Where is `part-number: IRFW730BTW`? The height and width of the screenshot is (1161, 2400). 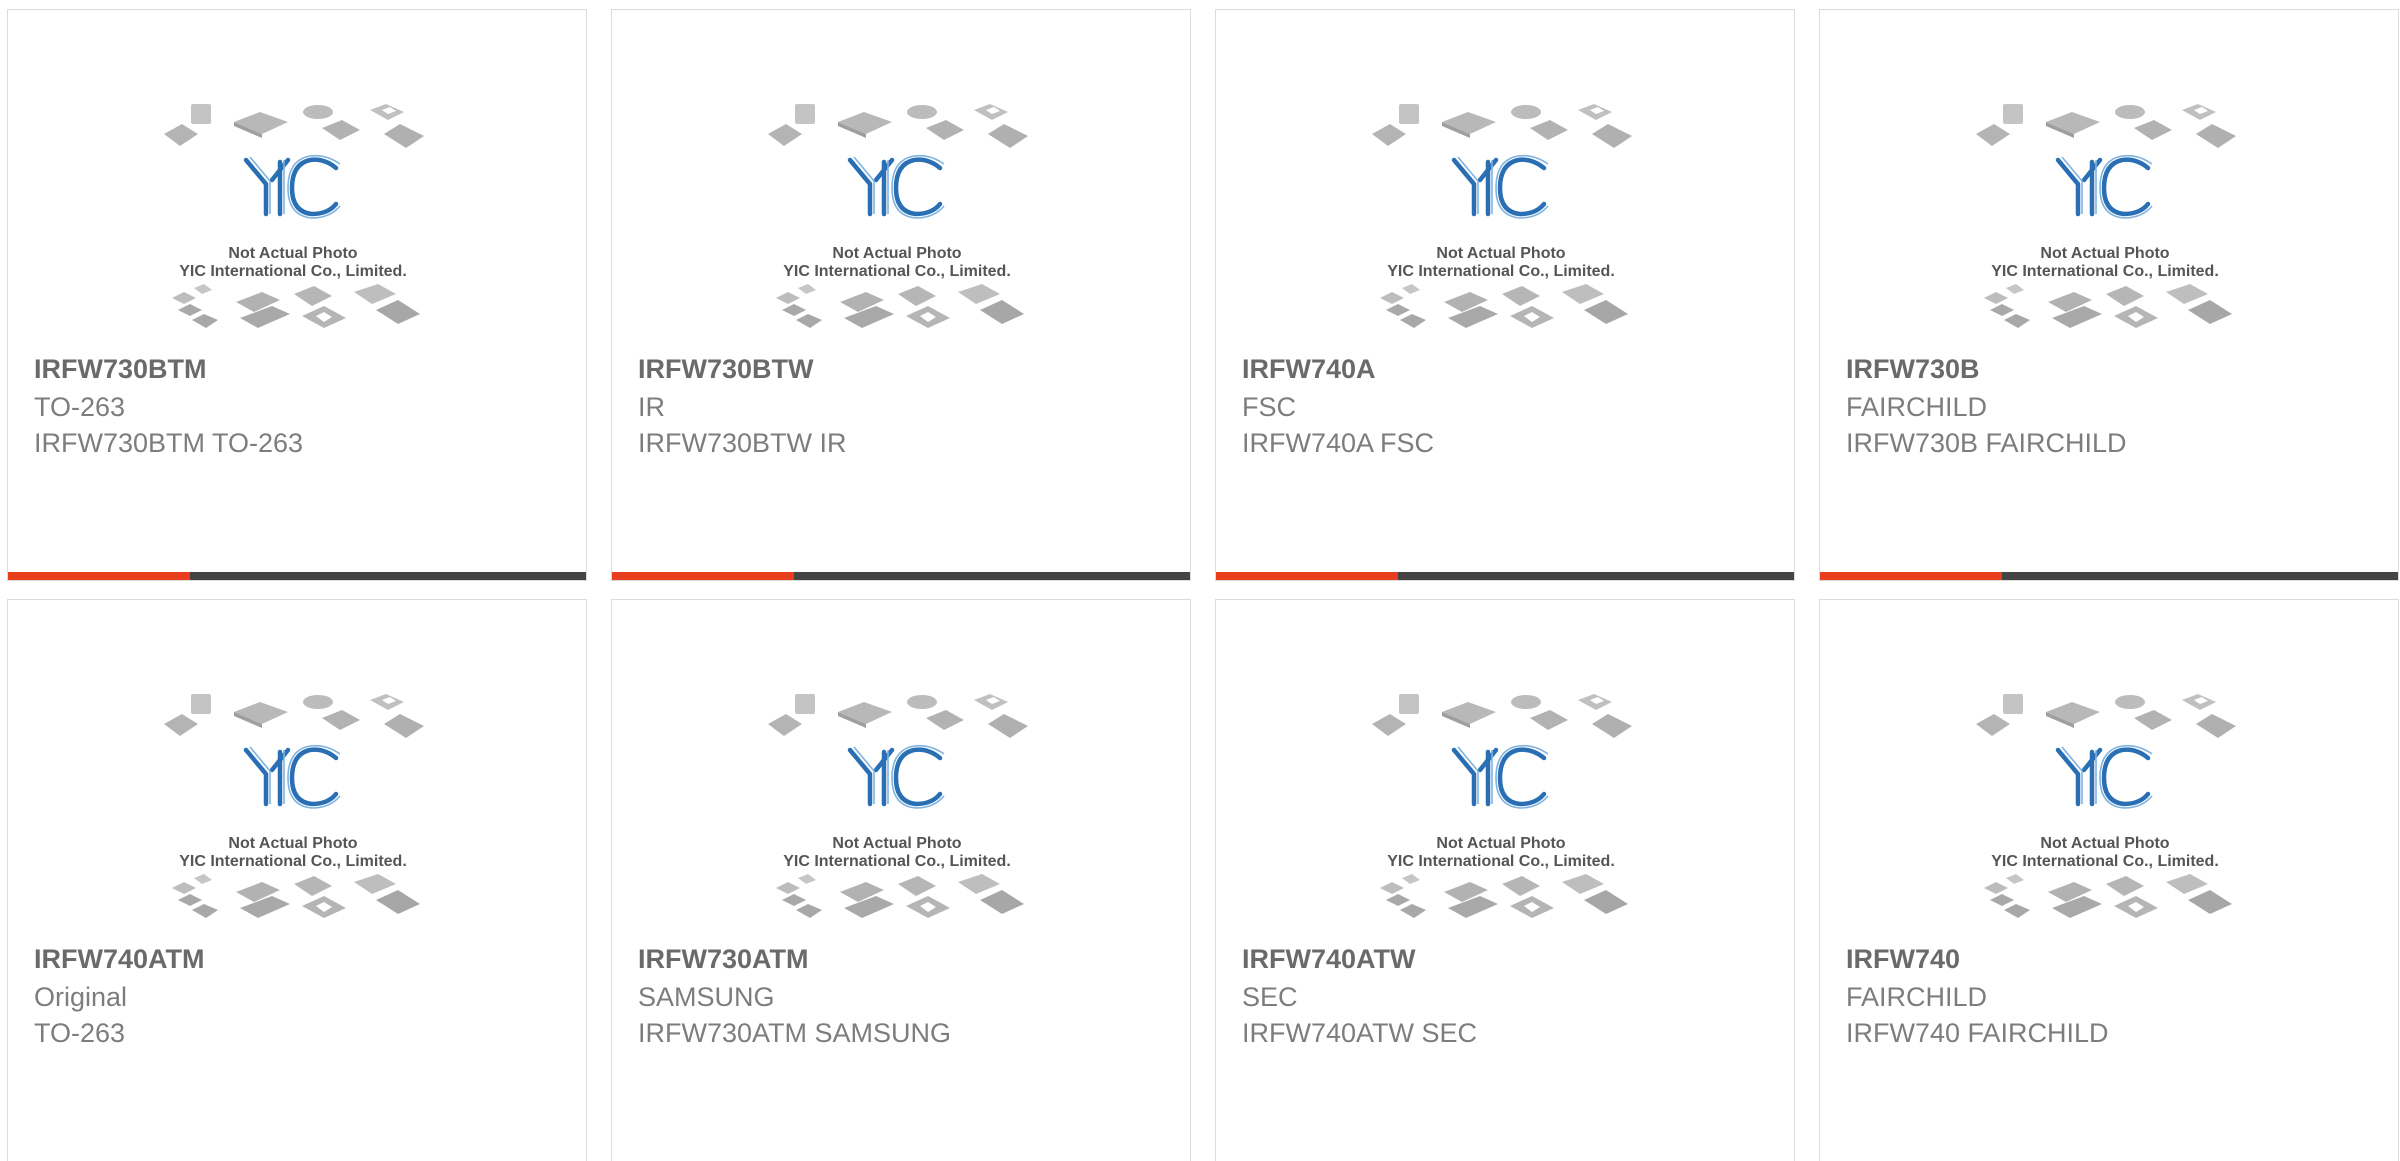 part-number: IRFW730BTW is located at coordinates (726, 369).